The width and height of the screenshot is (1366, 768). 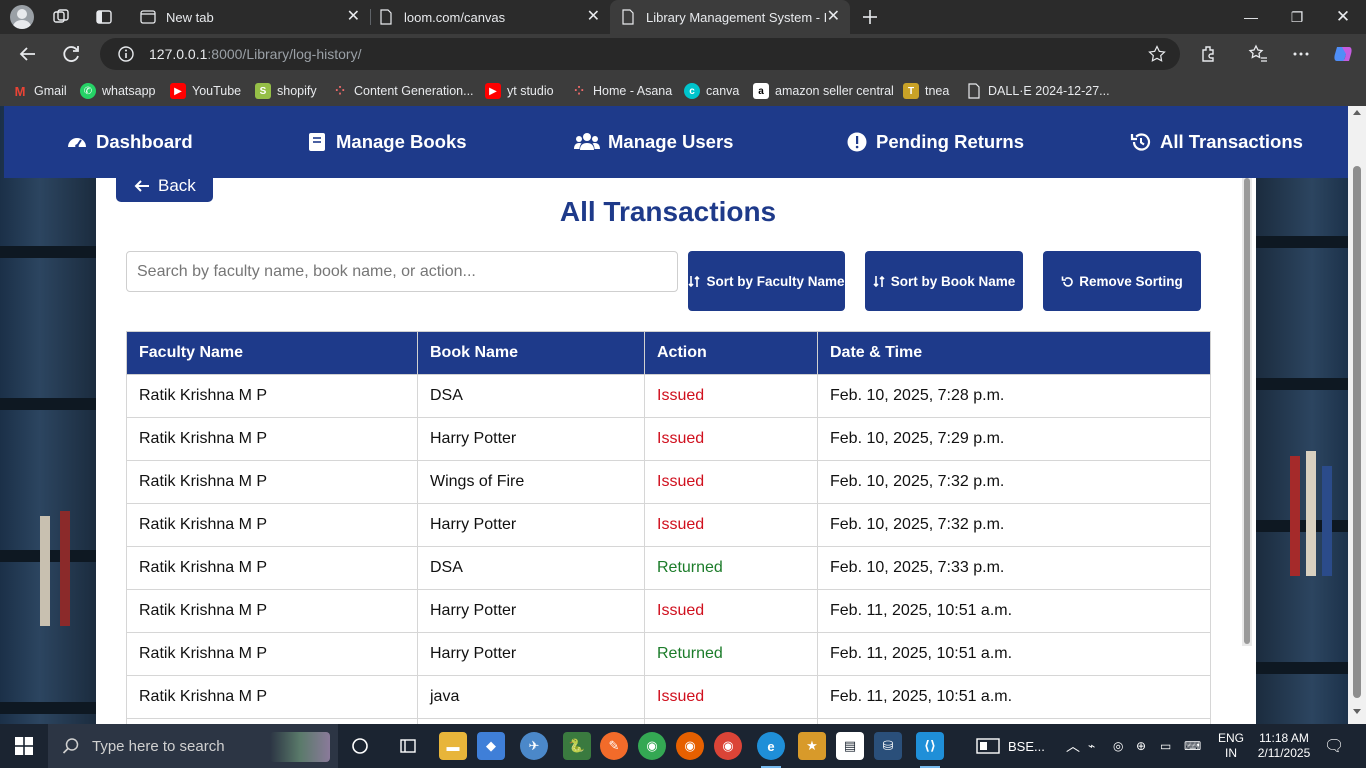 What do you see at coordinates (490, 17) in the screenshot?
I see `tab-loom: loom.com/canvas ✕` at bounding box center [490, 17].